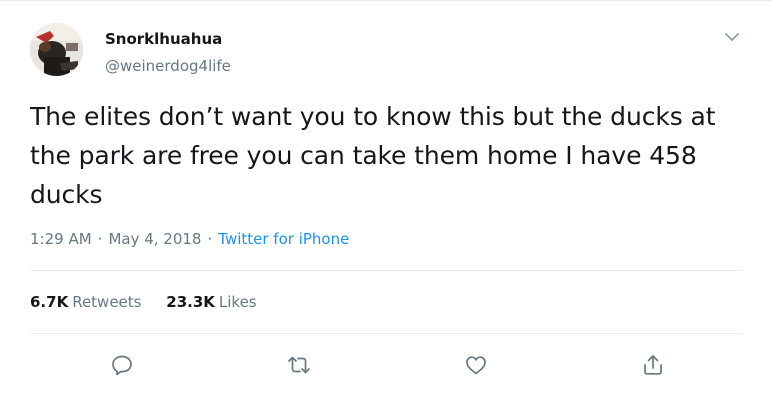 Image resolution: width=772 pixels, height=405 pixels. What do you see at coordinates (49, 302) in the screenshot?
I see `retweets-count: 6.7K` at bounding box center [49, 302].